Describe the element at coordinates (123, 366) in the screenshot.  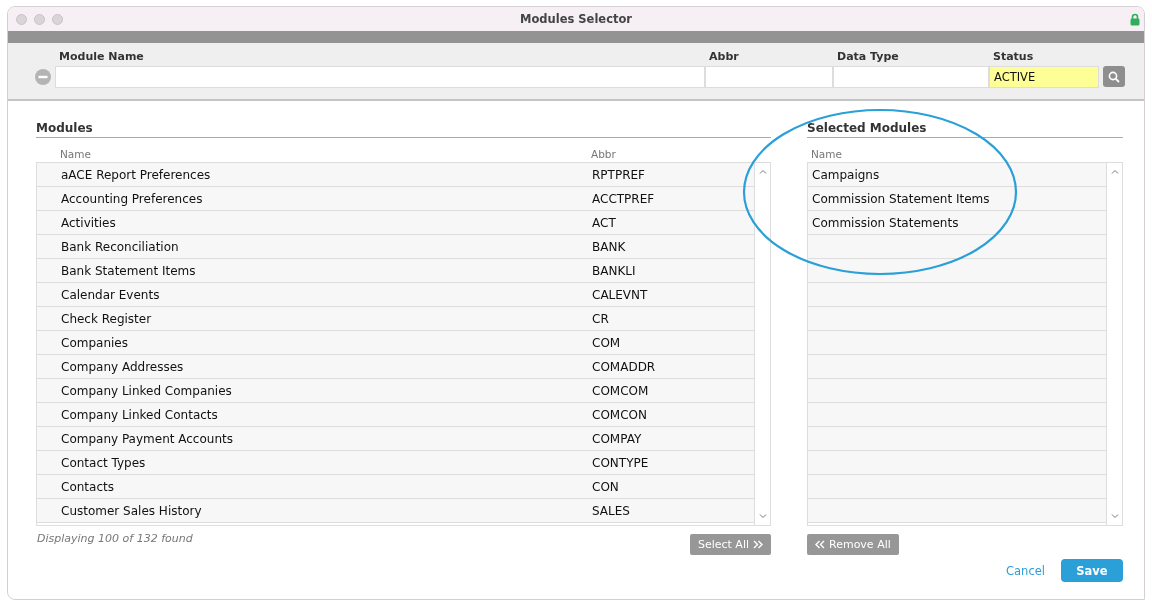
I see `module-name: Company Addresses` at that location.